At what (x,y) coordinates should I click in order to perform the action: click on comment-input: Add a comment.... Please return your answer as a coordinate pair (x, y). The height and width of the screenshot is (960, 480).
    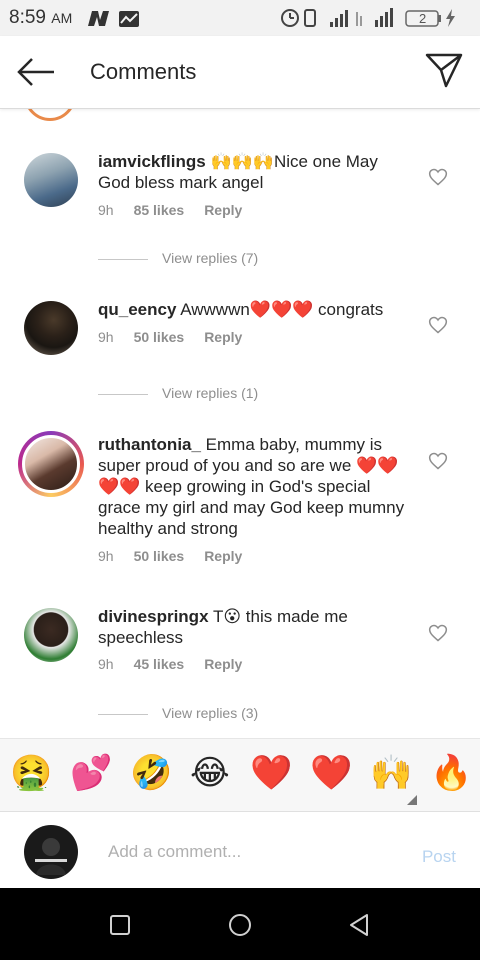
    Looking at the image, I should click on (174, 852).